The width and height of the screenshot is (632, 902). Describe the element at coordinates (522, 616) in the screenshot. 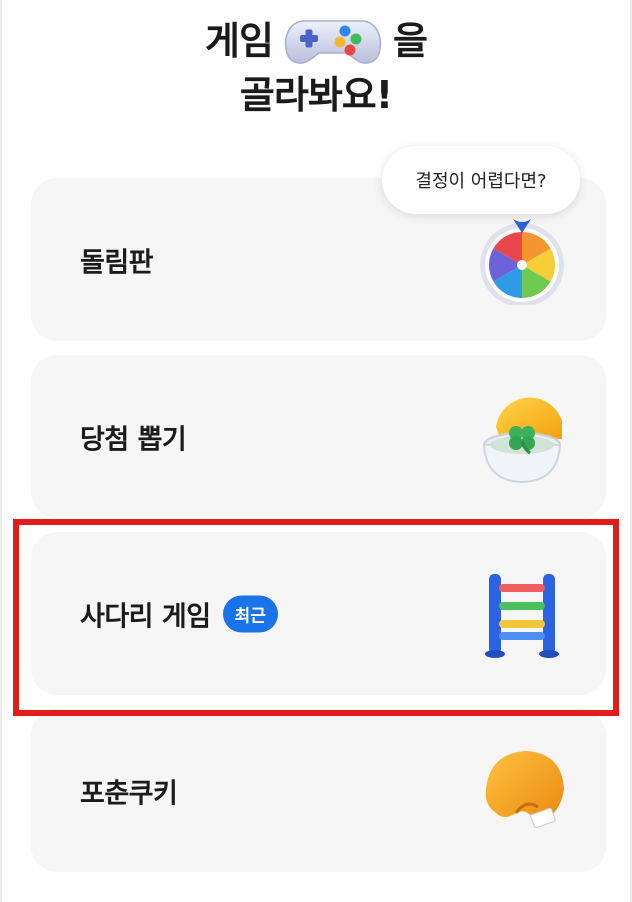

I see `ladder-icon` at that location.